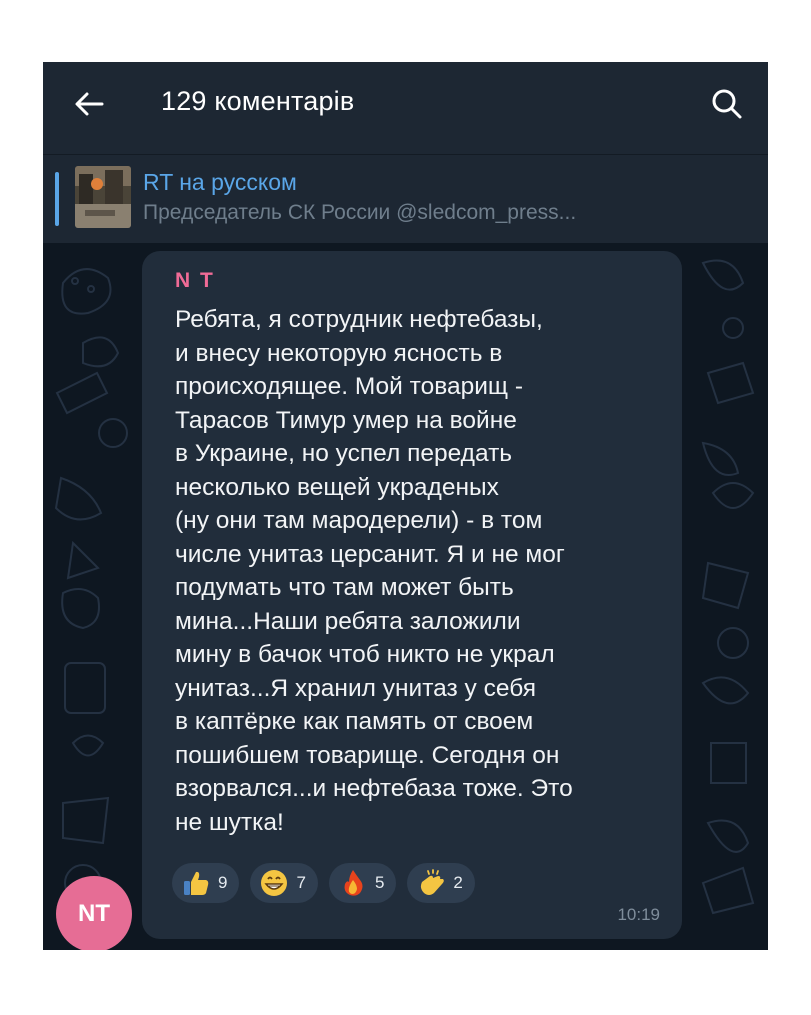  What do you see at coordinates (346, 420) in the screenshot?
I see `message-line: Тарасов Тимур умер на войне` at bounding box center [346, 420].